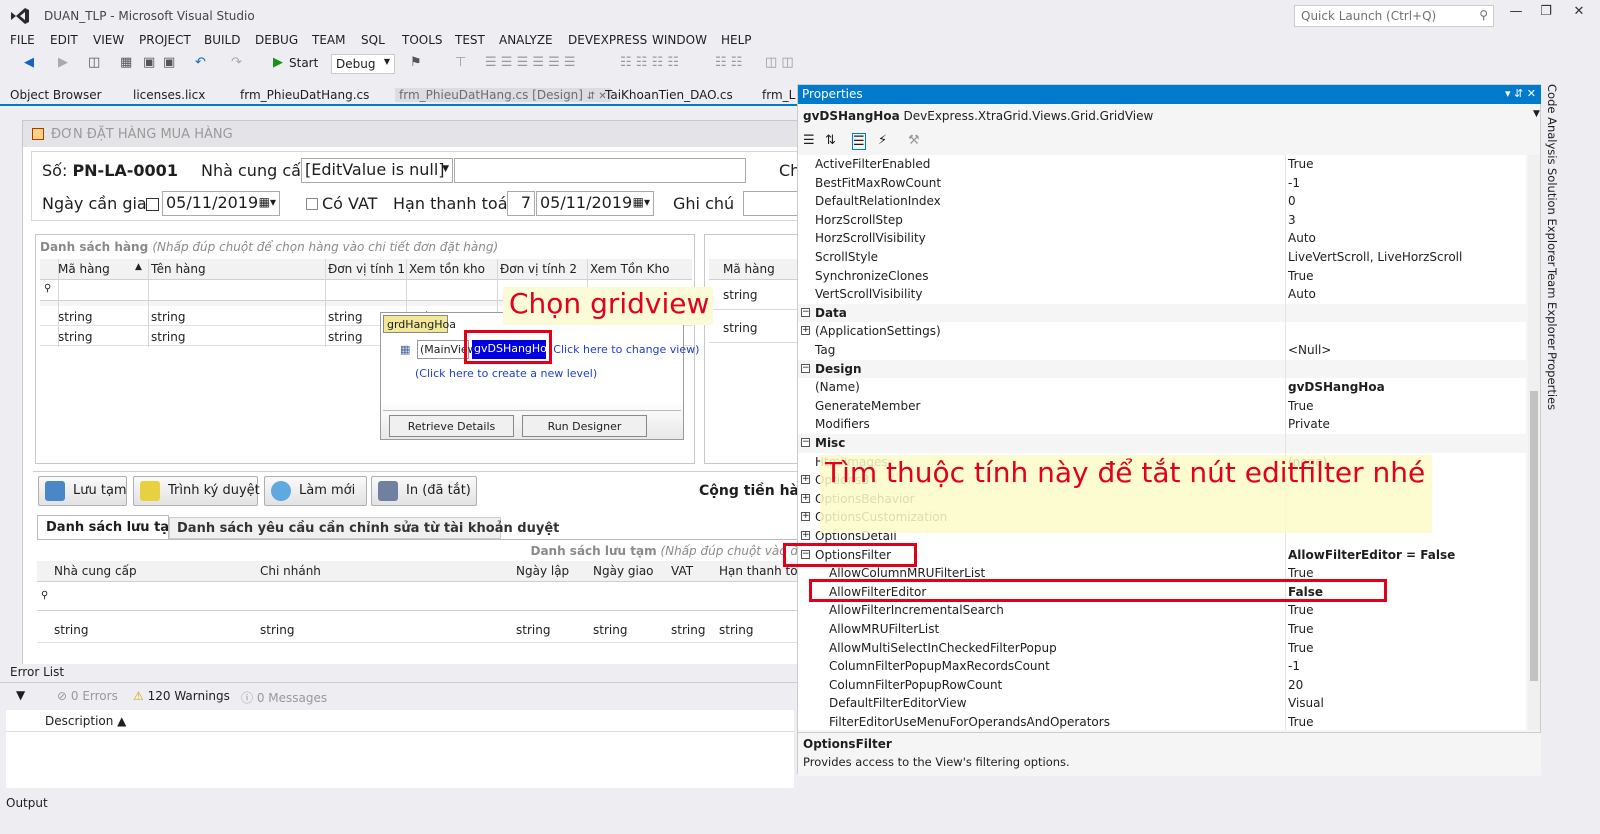 The width and height of the screenshot is (1600, 834). Describe the element at coordinates (1294, 666) in the screenshot. I see `property-value: -1` at that location.